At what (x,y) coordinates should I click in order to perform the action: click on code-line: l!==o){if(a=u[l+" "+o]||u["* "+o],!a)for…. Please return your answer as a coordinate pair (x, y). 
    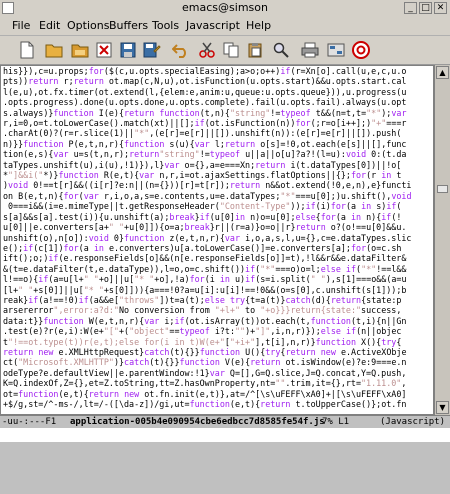
    Looking at the image, I should click on (218, 279).